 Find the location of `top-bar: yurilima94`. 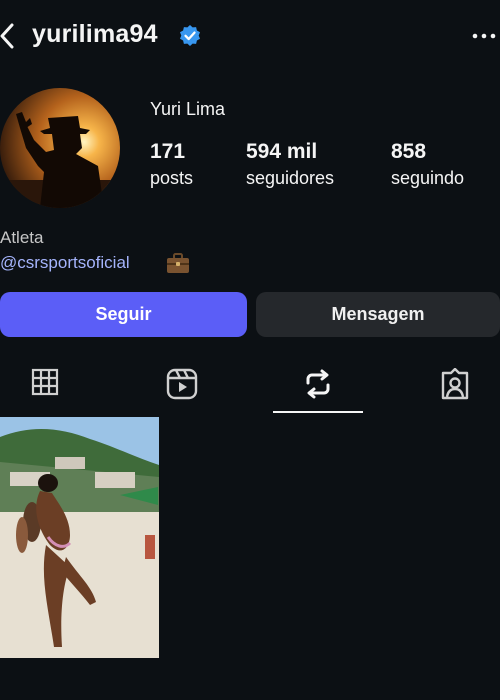

top-bar: yurilima94 is located at coordinates (250, 35).